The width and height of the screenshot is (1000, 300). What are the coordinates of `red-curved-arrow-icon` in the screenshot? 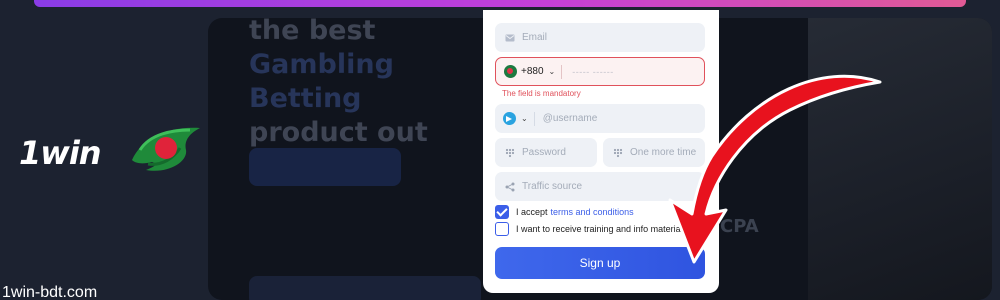 It's located at (775, 169).